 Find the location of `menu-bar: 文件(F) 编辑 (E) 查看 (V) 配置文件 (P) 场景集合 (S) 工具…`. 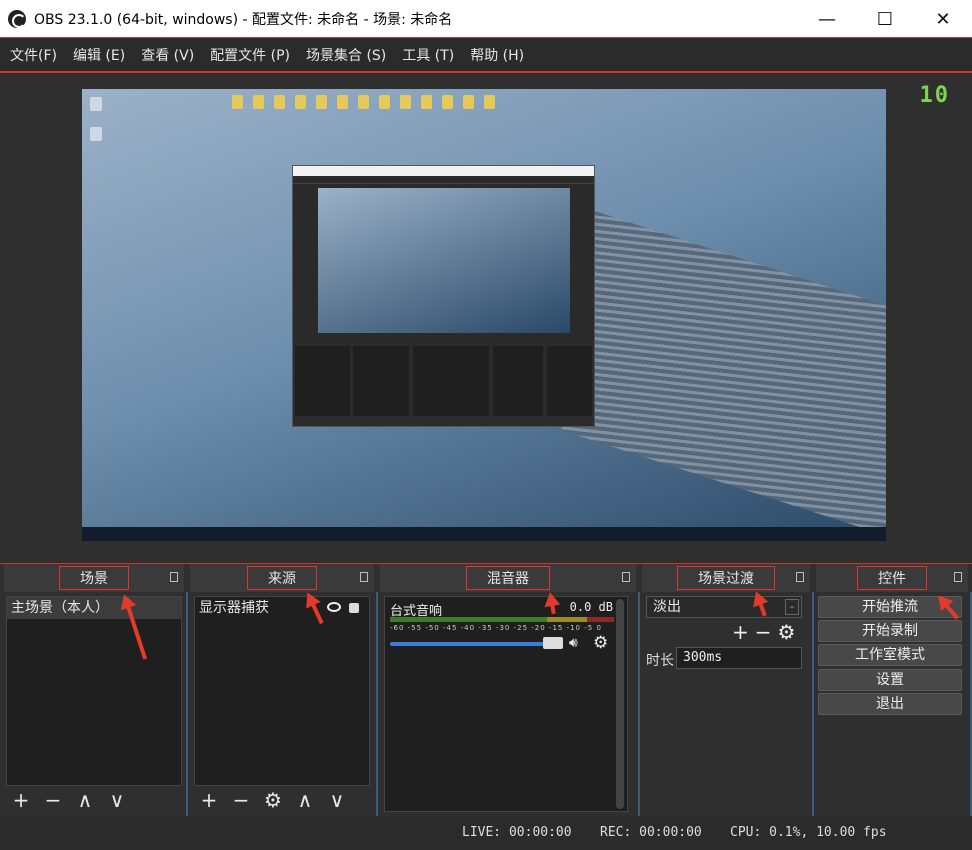

menu-bar: 文件(F) 编辑 (E) 查看 (V) 配置文件 (P) 场景集合 (S) 工具… is located at coordinates (486, 55).